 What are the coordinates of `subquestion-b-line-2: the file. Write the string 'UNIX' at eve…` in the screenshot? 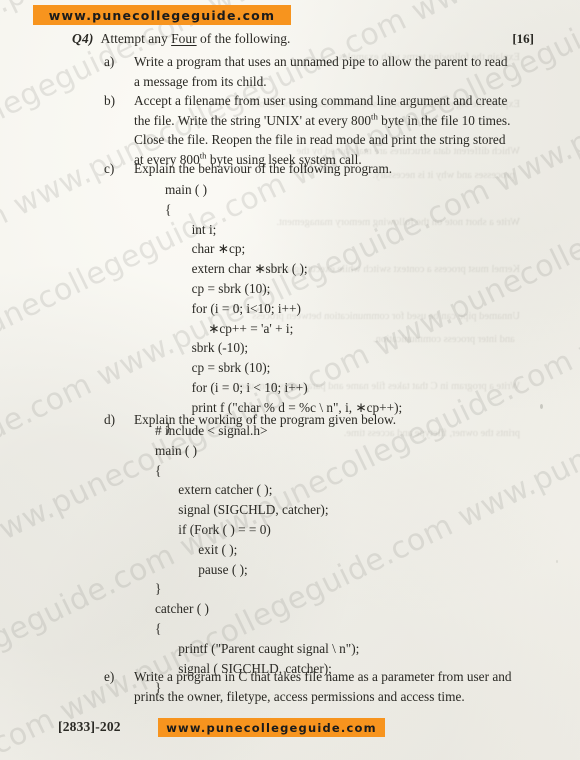 It's located at (333, 121).